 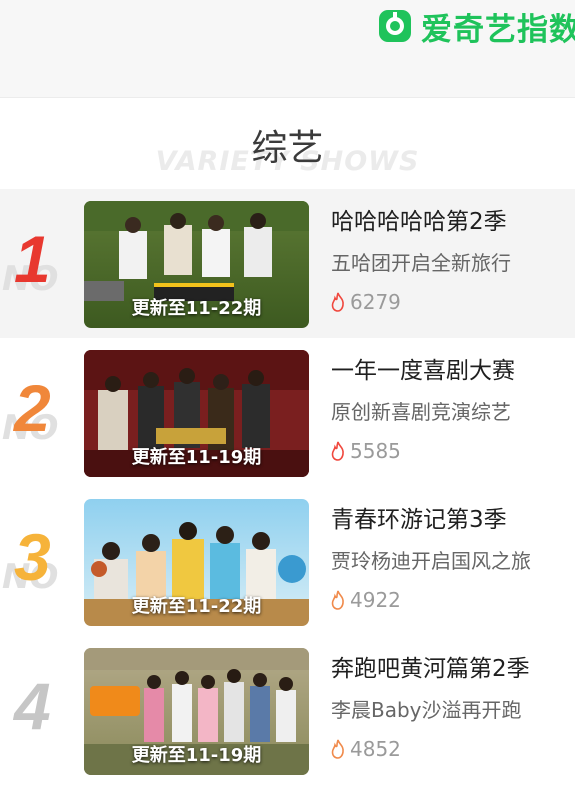 What do you see at coordinates (453, 669) in the screenshot?
I see `show-name: 奔跑吧黄河篇第2季` at bounding box center [453, 669].